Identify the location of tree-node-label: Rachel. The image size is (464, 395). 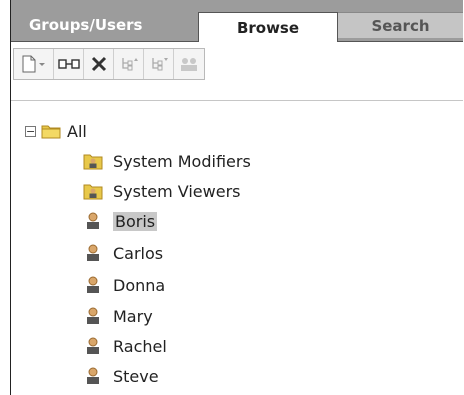
(140, 346).